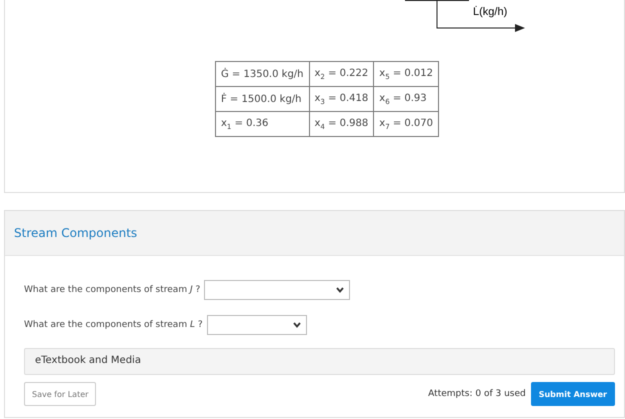 The image size is (625, 419). What do you see at coordinates (406, 124) in the screenshot?
I see `table-cell: x$_{7}$ = 0.070` at bounding box center [406, 124].